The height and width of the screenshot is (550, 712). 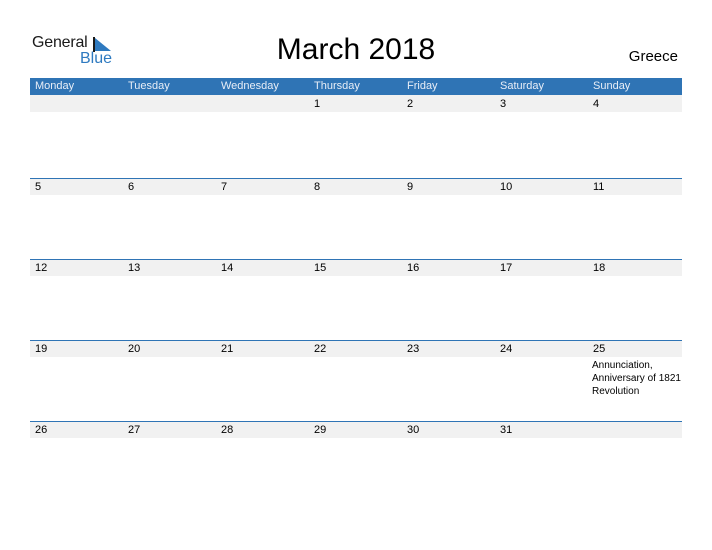 What do you see at coordinates (541, 135) in the screenshot?
I see `day-cell: 3` at bounding box center [541, 135].